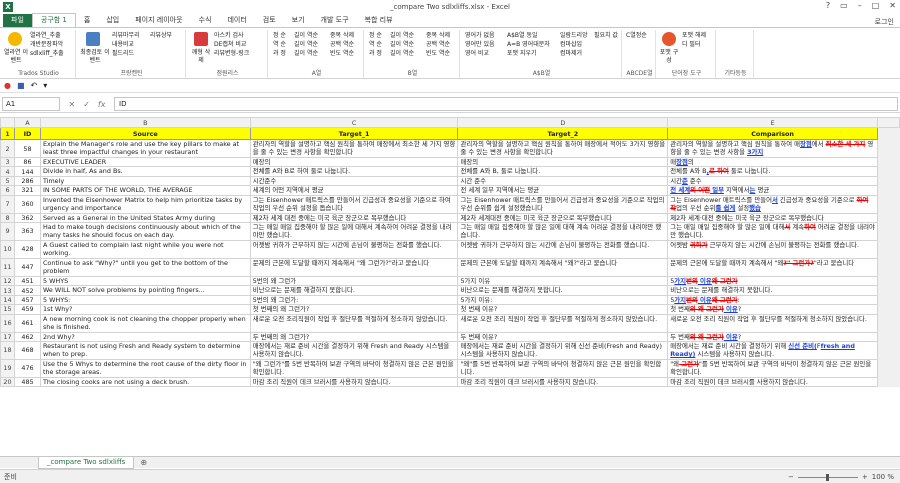 The image size is (900, 483). What do you see at coordinates (865, 477) in the screenshot?
I see `zoom-in-icon: +` at bounding box center [865, 477].